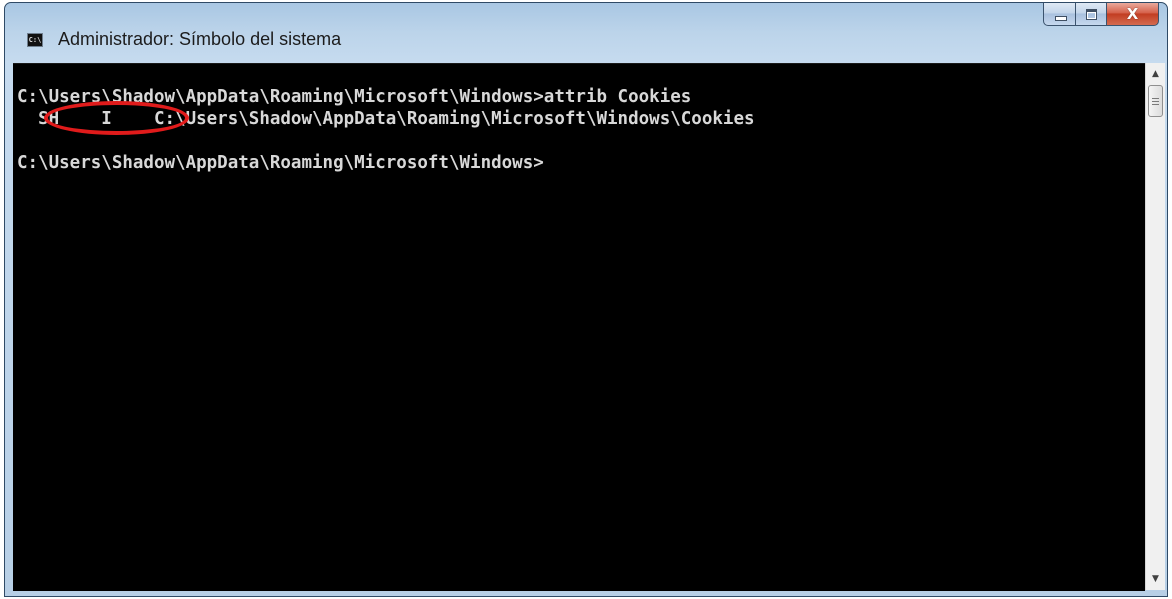  Describe the element at coordinates (200, 39) in the screenshot. I see `window-title: Administrador: Símbolo del sistema` at that location.